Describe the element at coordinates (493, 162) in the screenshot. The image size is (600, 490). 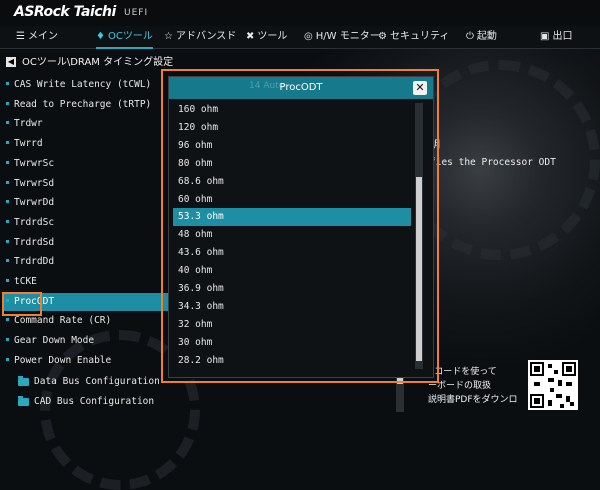
I see `description-text: fies the Processor ODT` at that location.